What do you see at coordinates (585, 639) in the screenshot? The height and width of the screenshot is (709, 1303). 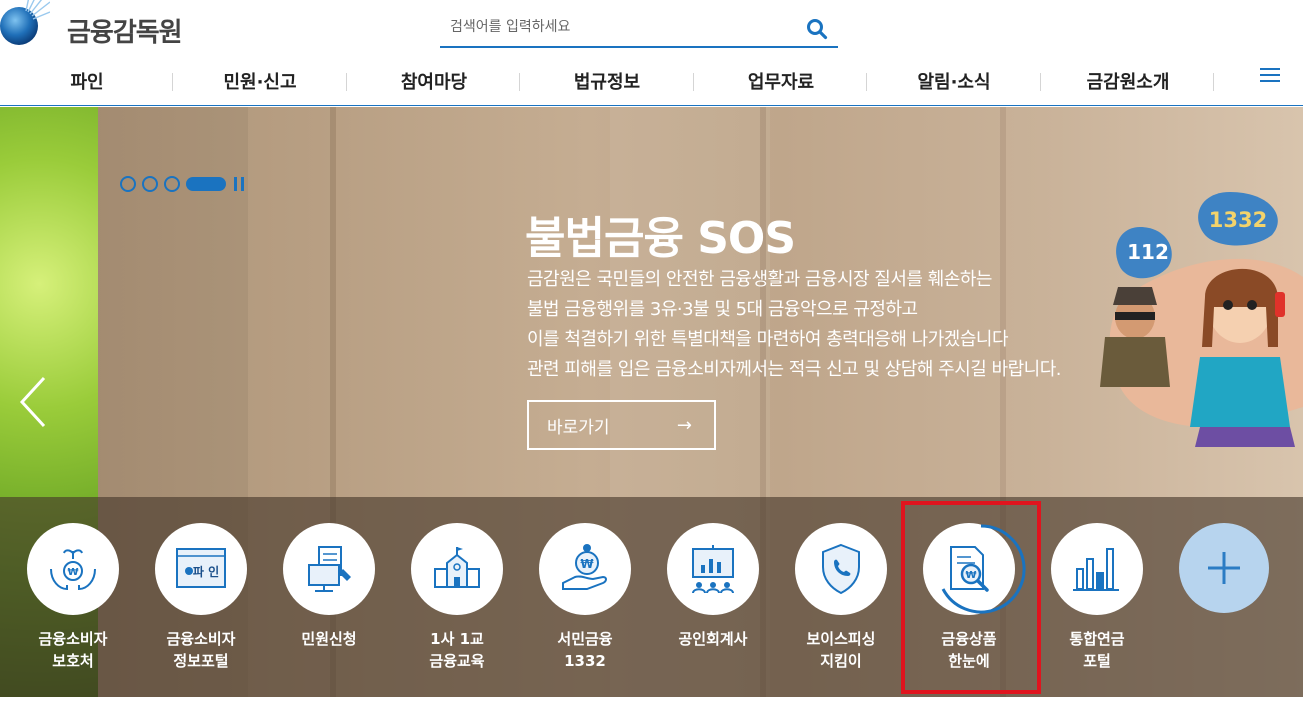 I see `quick-link-label-line1: 서민금융` at bounding box center [585, 639].